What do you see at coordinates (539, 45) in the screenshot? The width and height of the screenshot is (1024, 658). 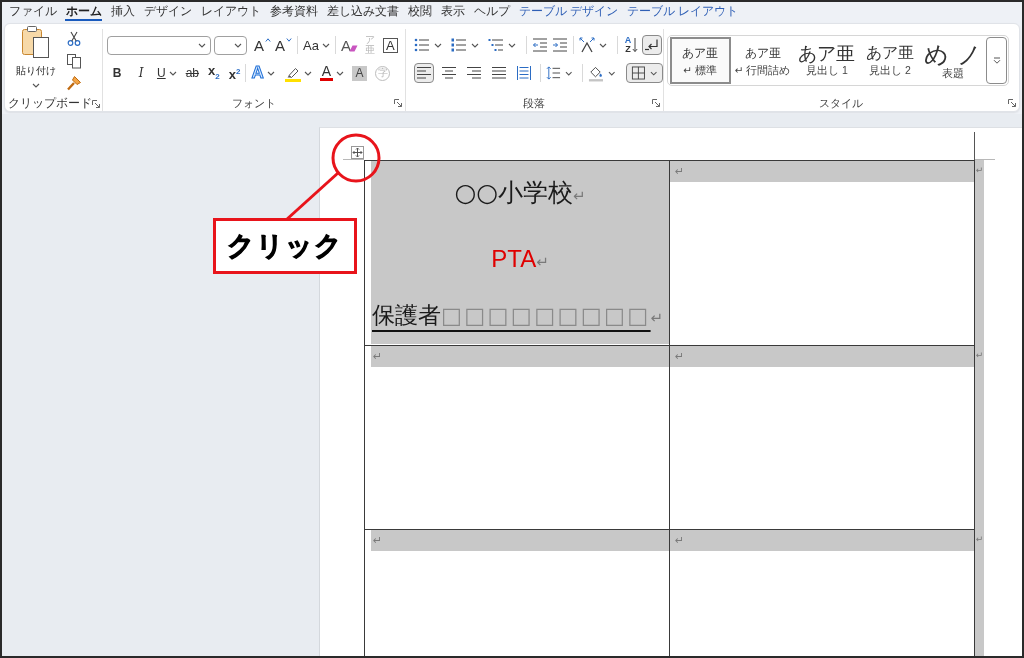 I see `decrease-indent-icon` at bounding box center [539, 45].